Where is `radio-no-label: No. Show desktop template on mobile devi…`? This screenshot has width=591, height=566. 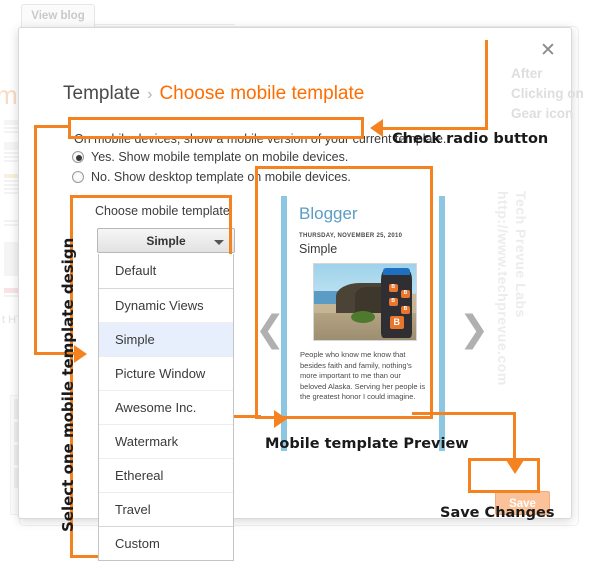
radio-no-label: No. Show desktop template on mobile devi… is located at coordinates (221, 177).